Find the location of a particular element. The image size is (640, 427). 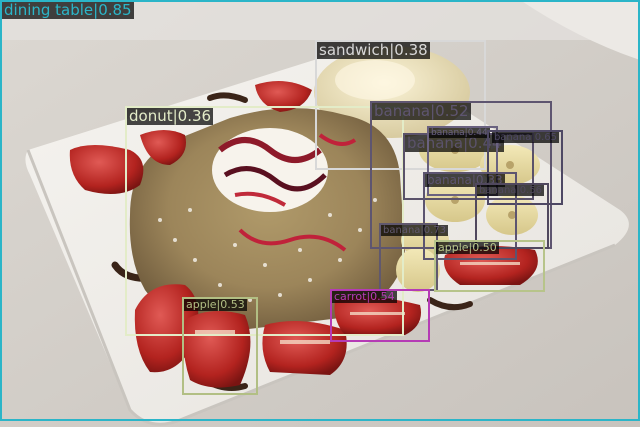

detection-apple-050: apple|0.50 is located at coordinates (489, 266).